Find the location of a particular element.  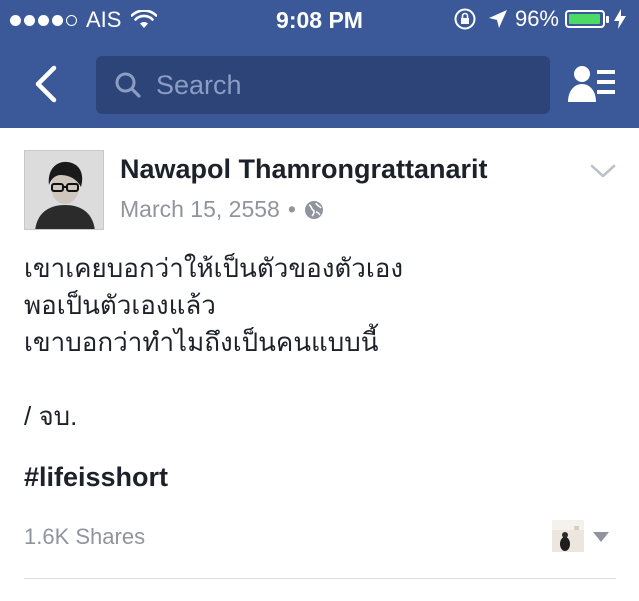

shares-count: 1.6K Shares is located at coordinates (84, 537).